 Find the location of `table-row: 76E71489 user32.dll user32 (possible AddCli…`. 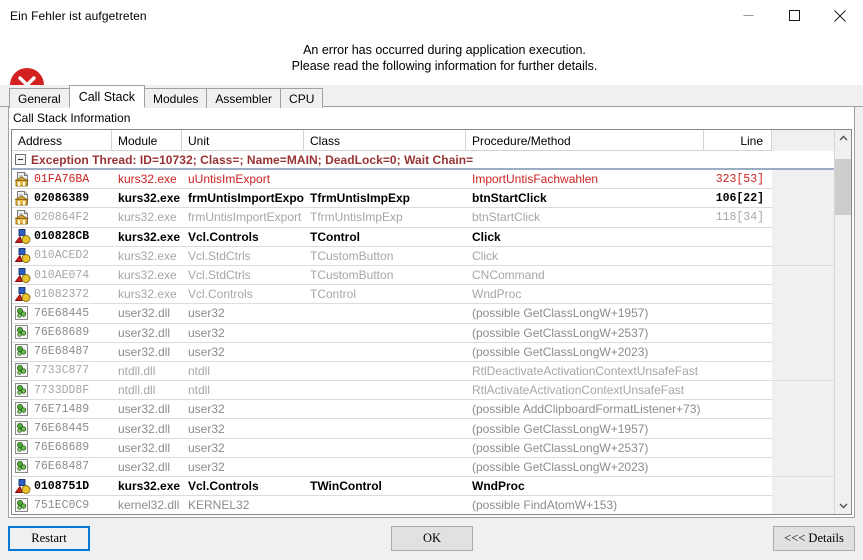

table-row: 76E71489 user32.dll user32 (possible AddCli… is located at coordinates (423, 409).